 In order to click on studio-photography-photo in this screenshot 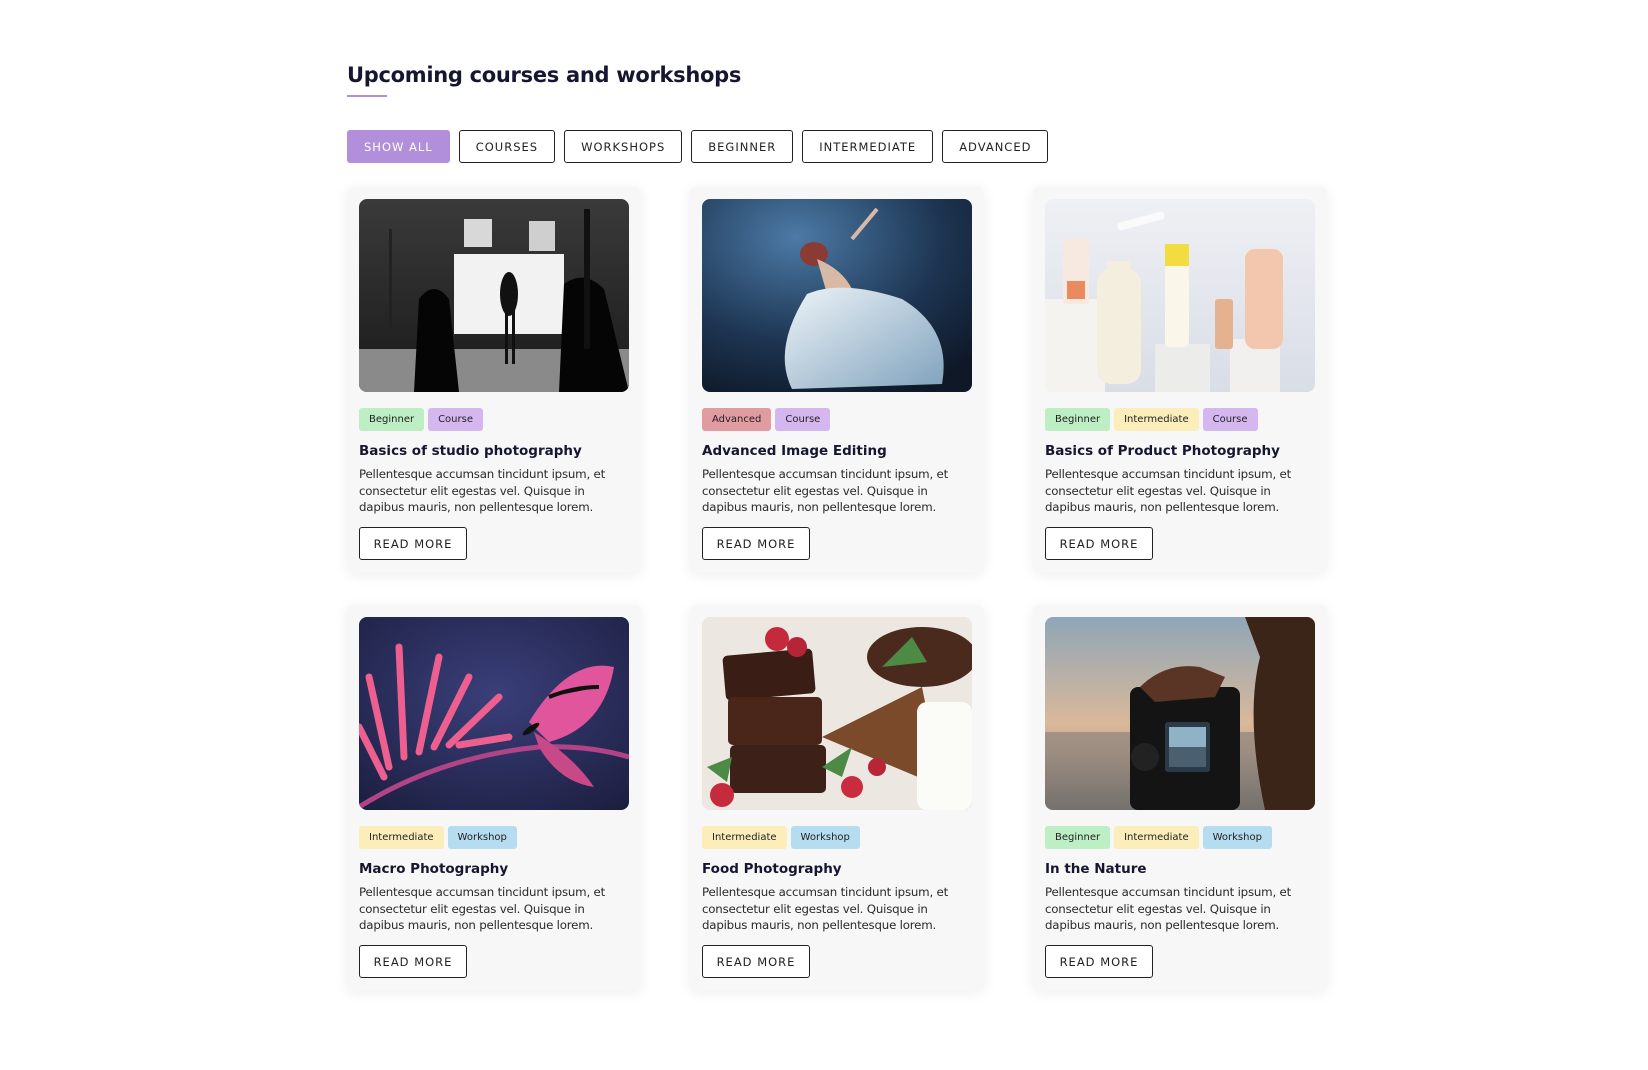, I will do `click(494, 295)`.